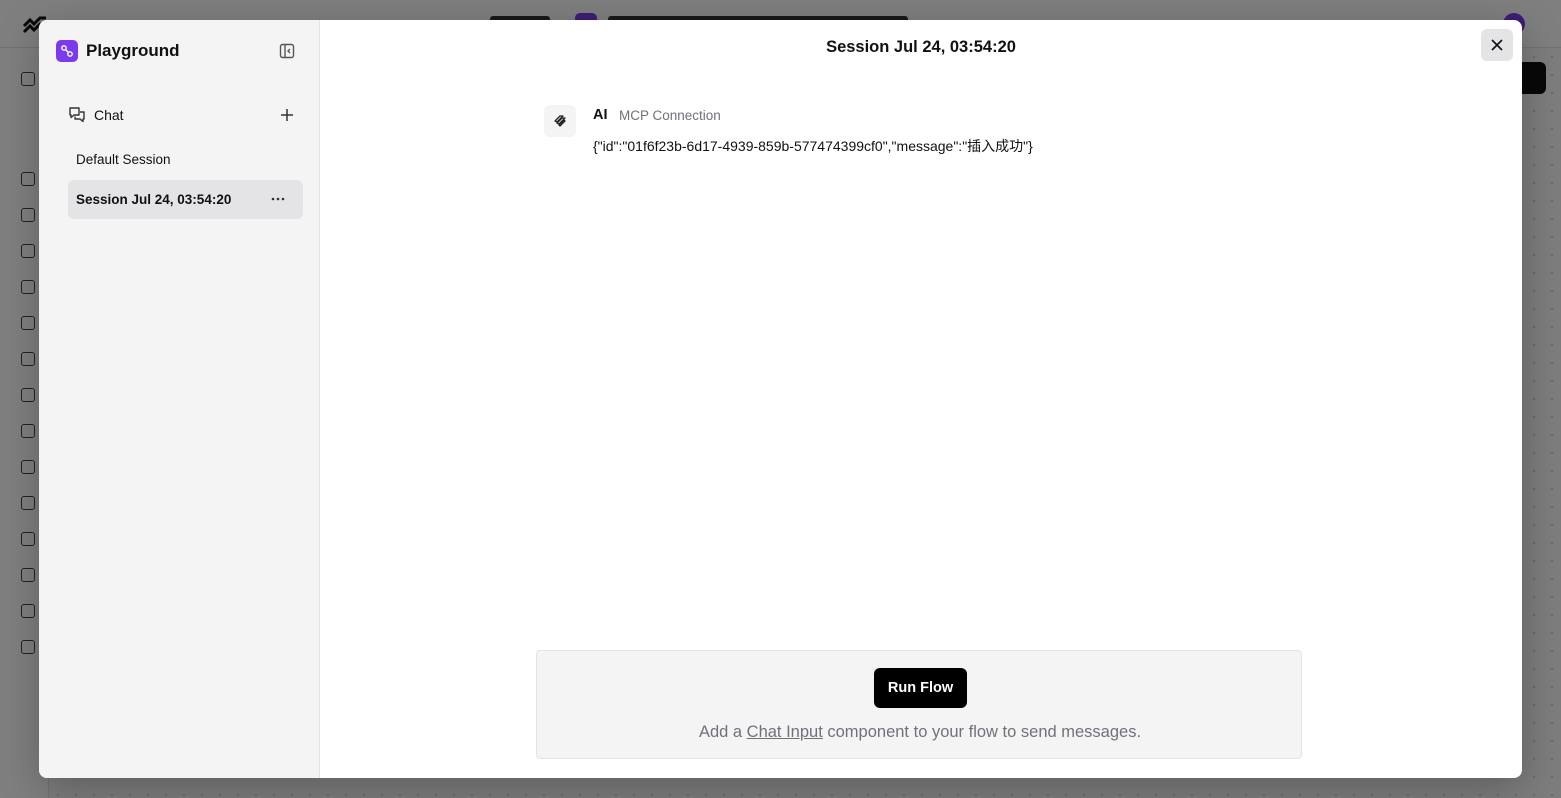 This screenshot has width=1561, height=798. Describe the element at coordinates (920, 688) in the screenshot. I see `run-flow-button: Run Flow` at that location.